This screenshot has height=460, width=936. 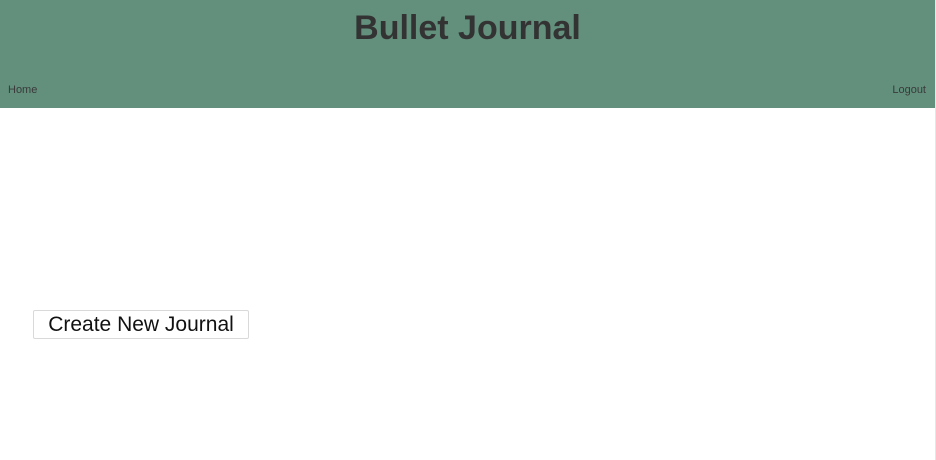 I want to click on nav-home-link: Home, so click(x=22, y=90).